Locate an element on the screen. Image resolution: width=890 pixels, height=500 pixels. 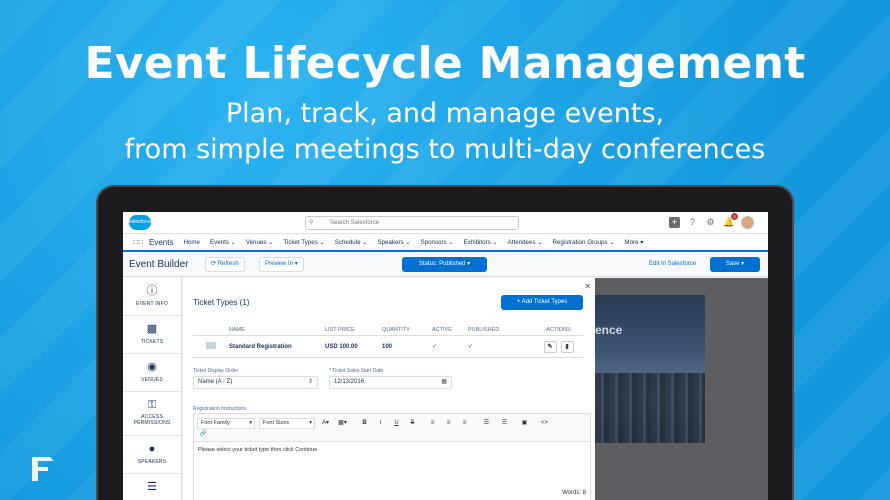
calendar-icon: ▦ is located at coordinates (444, 382).